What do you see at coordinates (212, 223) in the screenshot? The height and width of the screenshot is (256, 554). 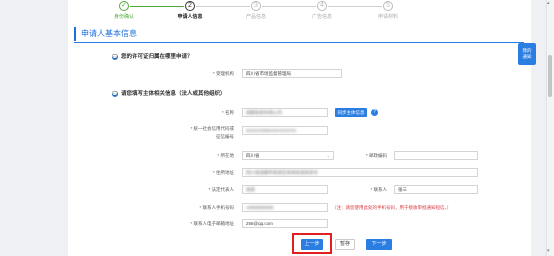 I see `email-label: * 联系人电子邮箱地址` at bounding box center [212, 223].